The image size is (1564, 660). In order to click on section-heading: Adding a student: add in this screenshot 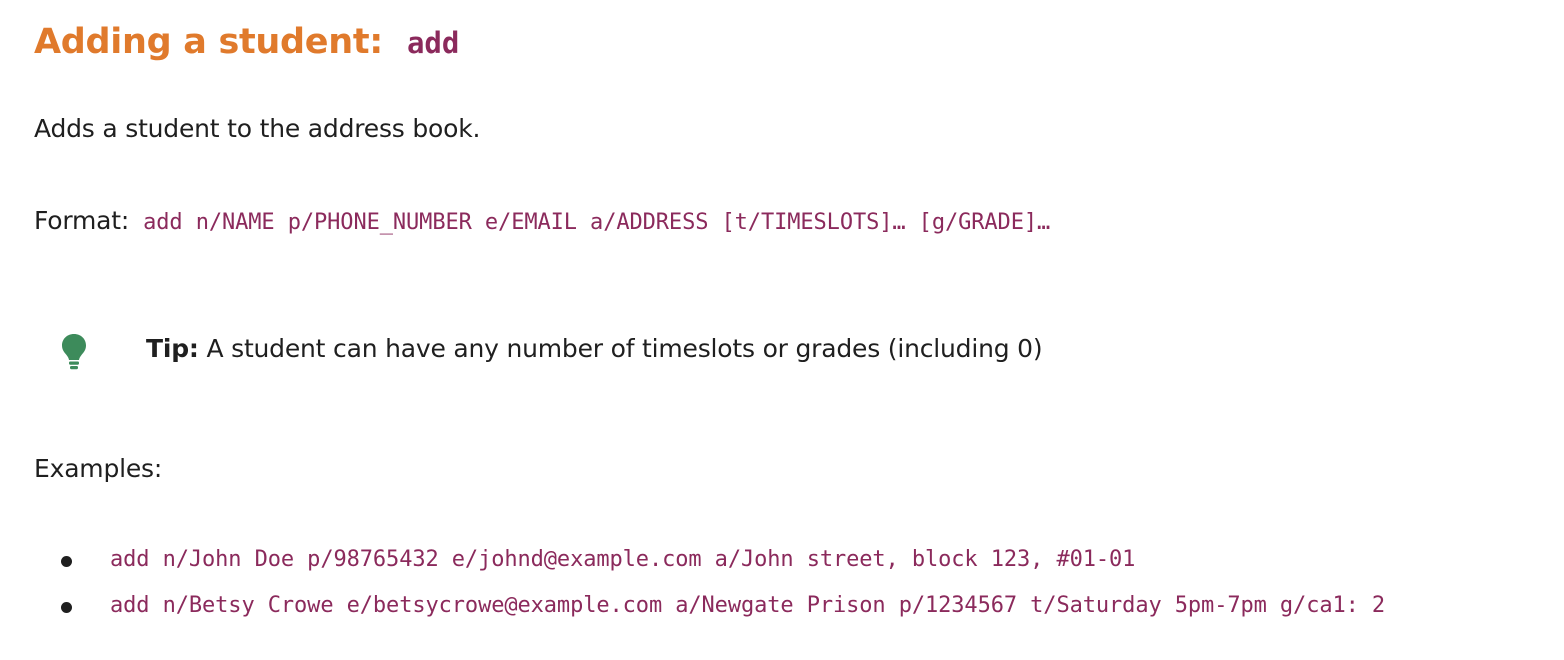, I will do `click(246, 42)`.